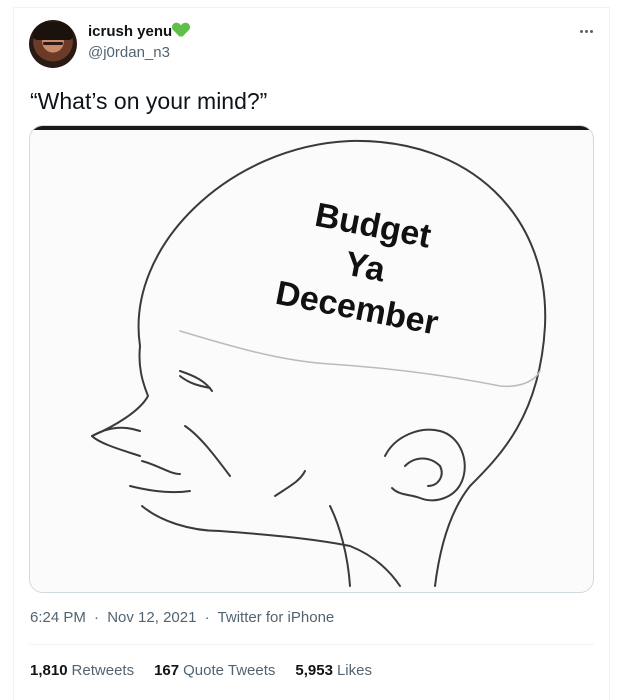  What do you see at coordinates (149, 101) in the screenshot?
I see `tweet-text: “What’s on your mind?”` at bounding box center [149, 101].